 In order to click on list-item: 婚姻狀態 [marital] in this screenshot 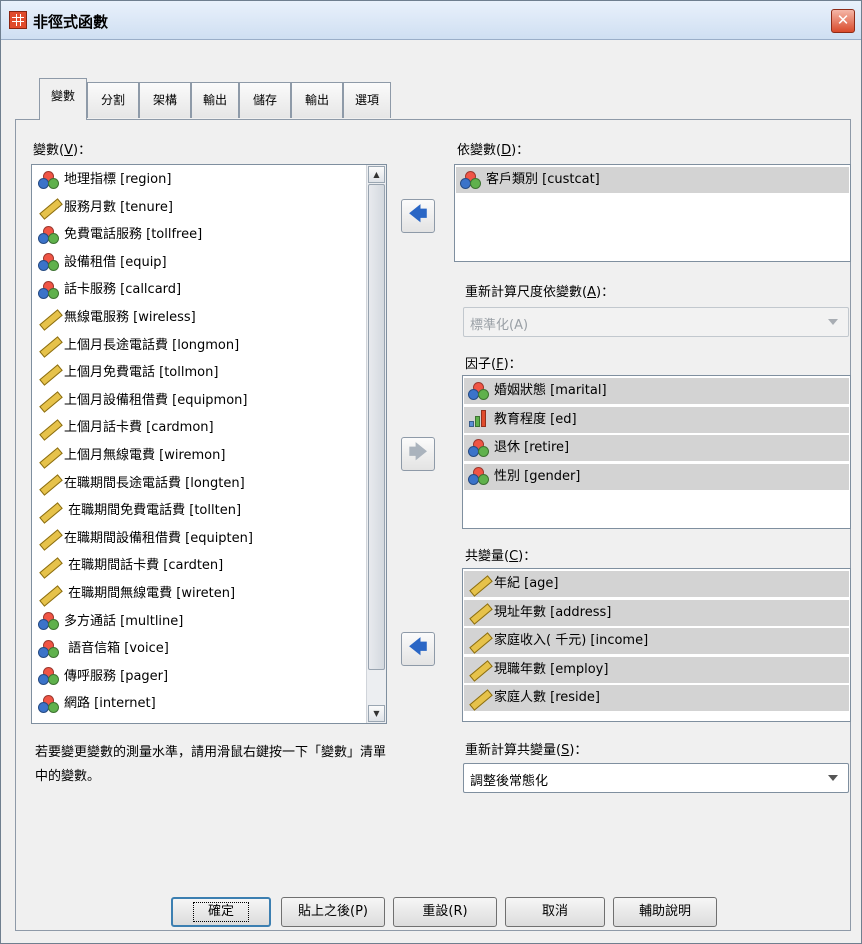, I will do `click(656, 391)`.